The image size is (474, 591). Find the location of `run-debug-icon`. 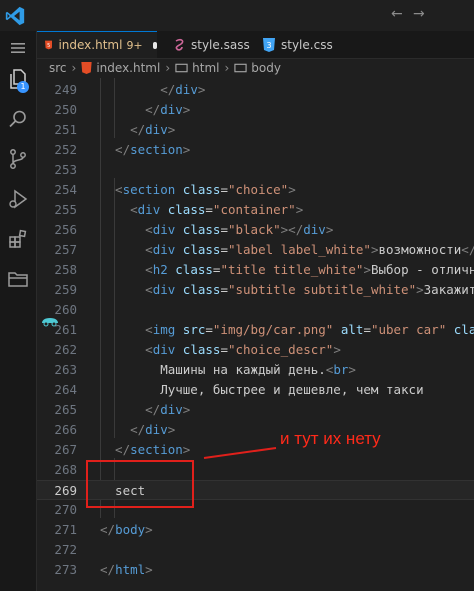

run-debug-icon is located at coordinates (18, 199).